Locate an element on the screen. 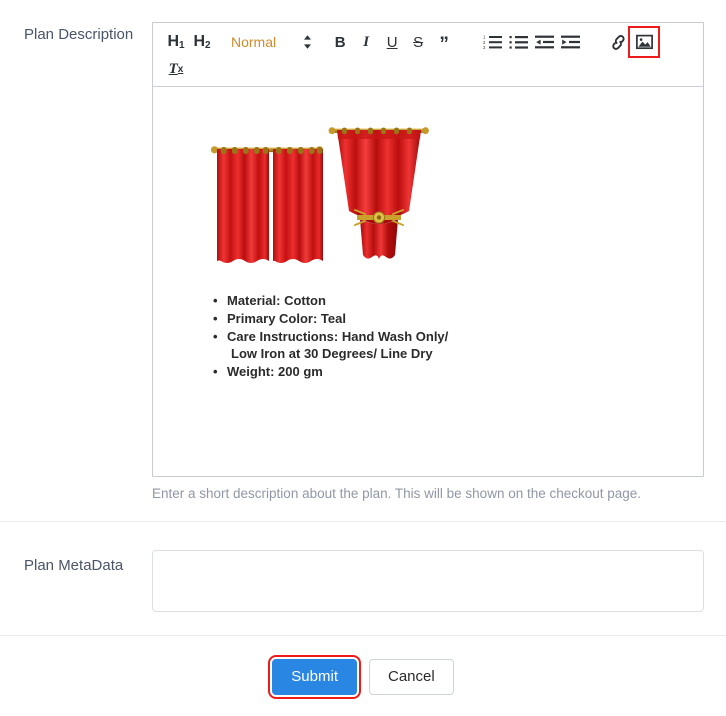 This screenshot has width=726, height=716. bullet-list-button is located at coordinates (518, 42).